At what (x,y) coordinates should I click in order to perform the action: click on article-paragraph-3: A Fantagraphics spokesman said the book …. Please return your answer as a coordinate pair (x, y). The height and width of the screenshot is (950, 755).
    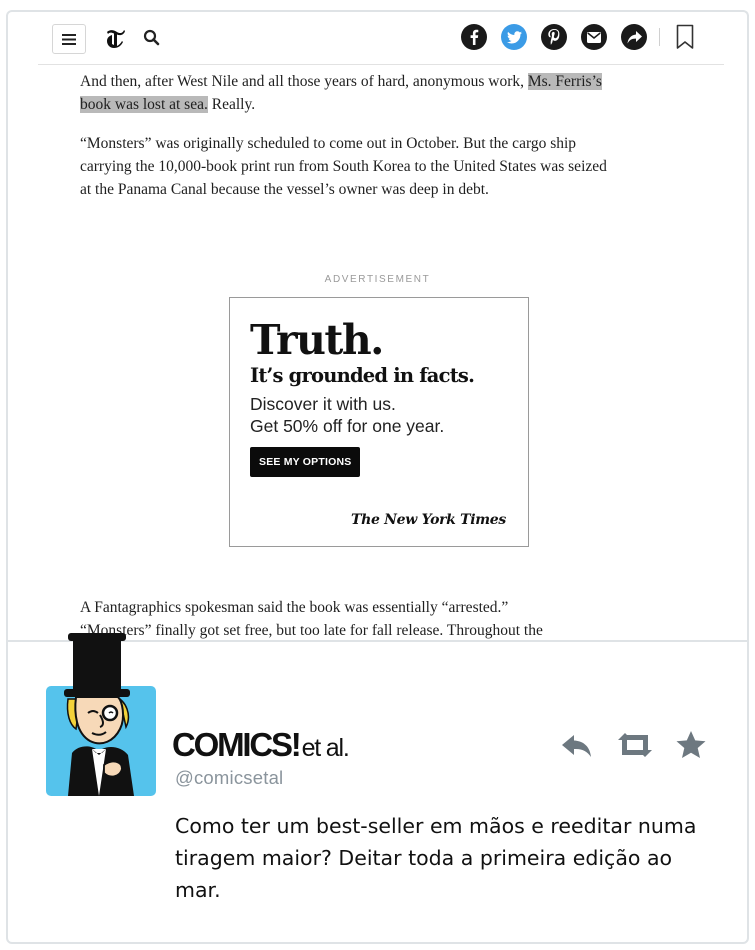
    Looking at the image, I should click on (350, 619).